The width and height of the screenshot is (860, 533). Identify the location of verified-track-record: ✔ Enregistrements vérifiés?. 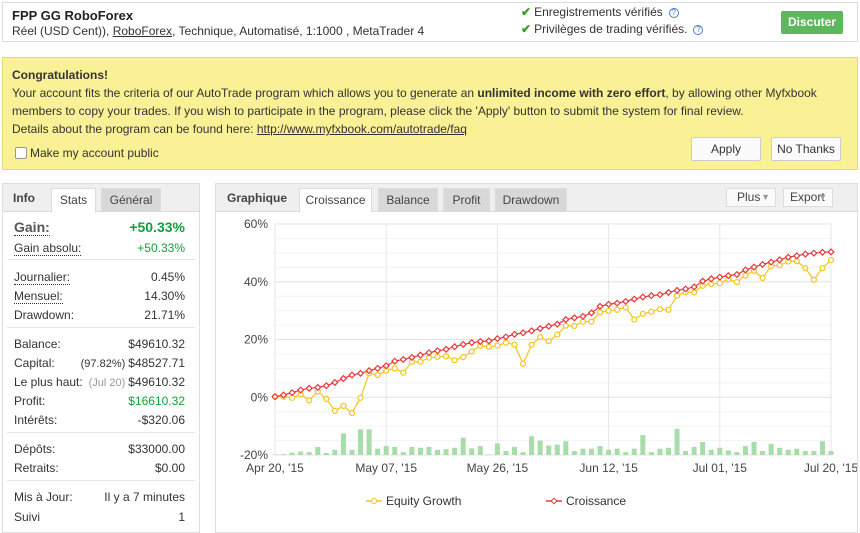
(600, 12).